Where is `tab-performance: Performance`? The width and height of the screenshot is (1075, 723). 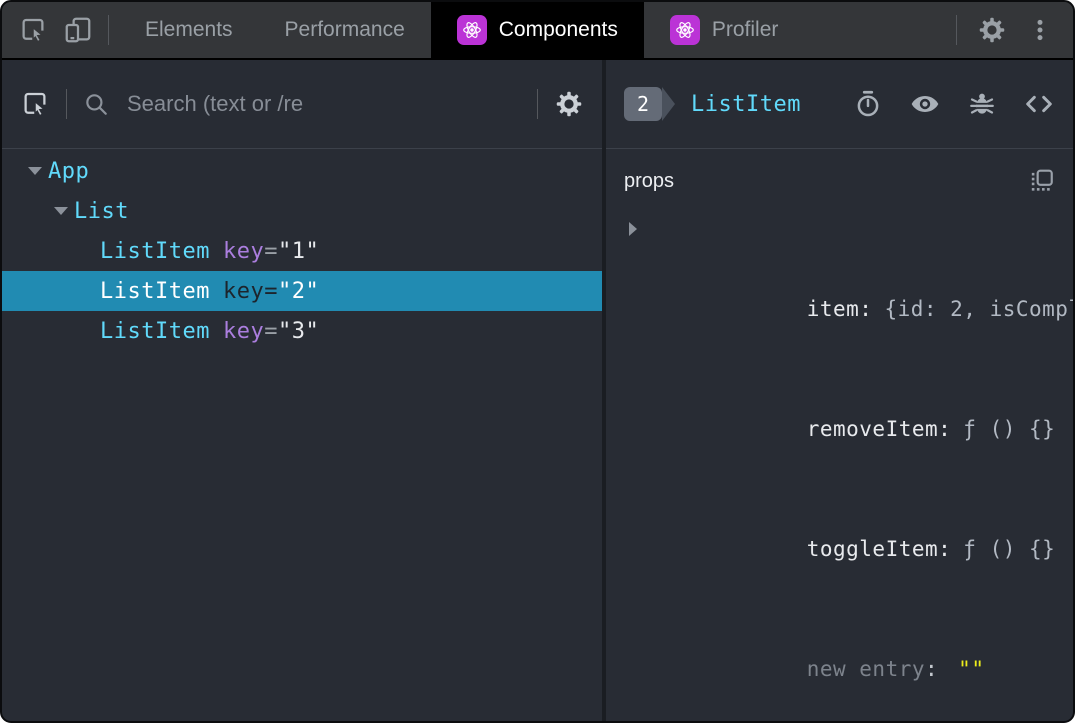
tab-performance: Performance is located at coordinates (345, 30).